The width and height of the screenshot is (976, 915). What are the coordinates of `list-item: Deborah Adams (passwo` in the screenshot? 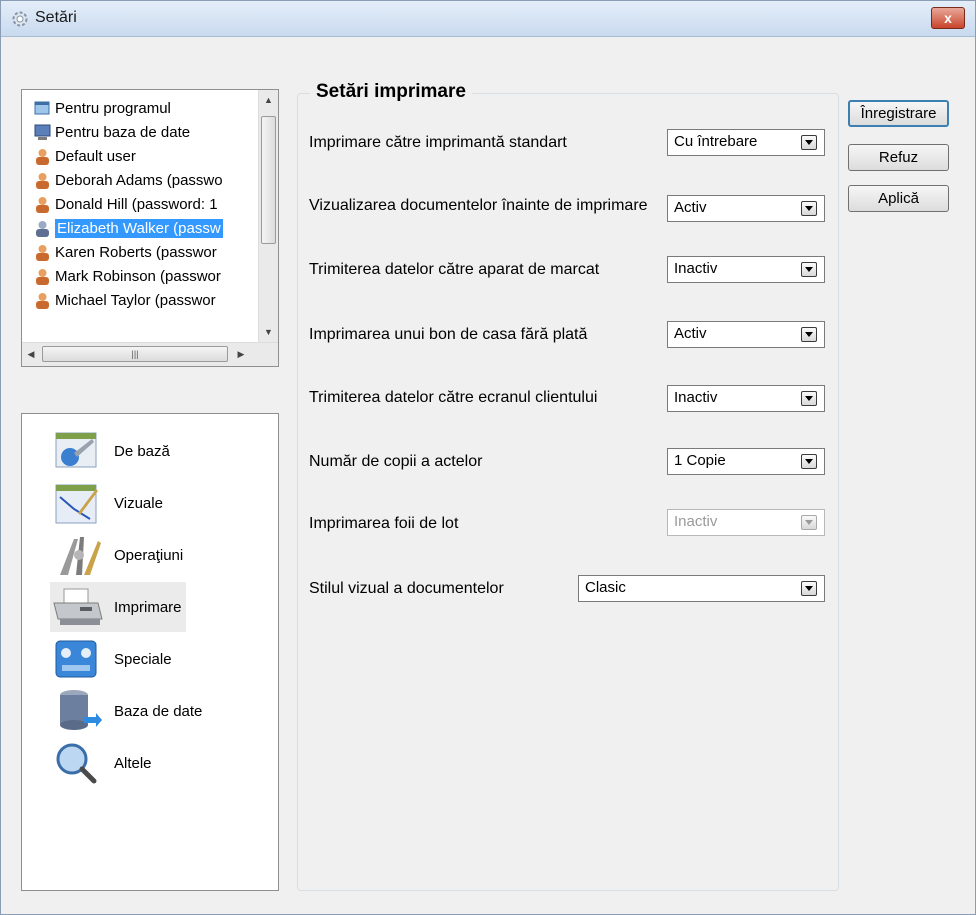 It's located at (128, 180).